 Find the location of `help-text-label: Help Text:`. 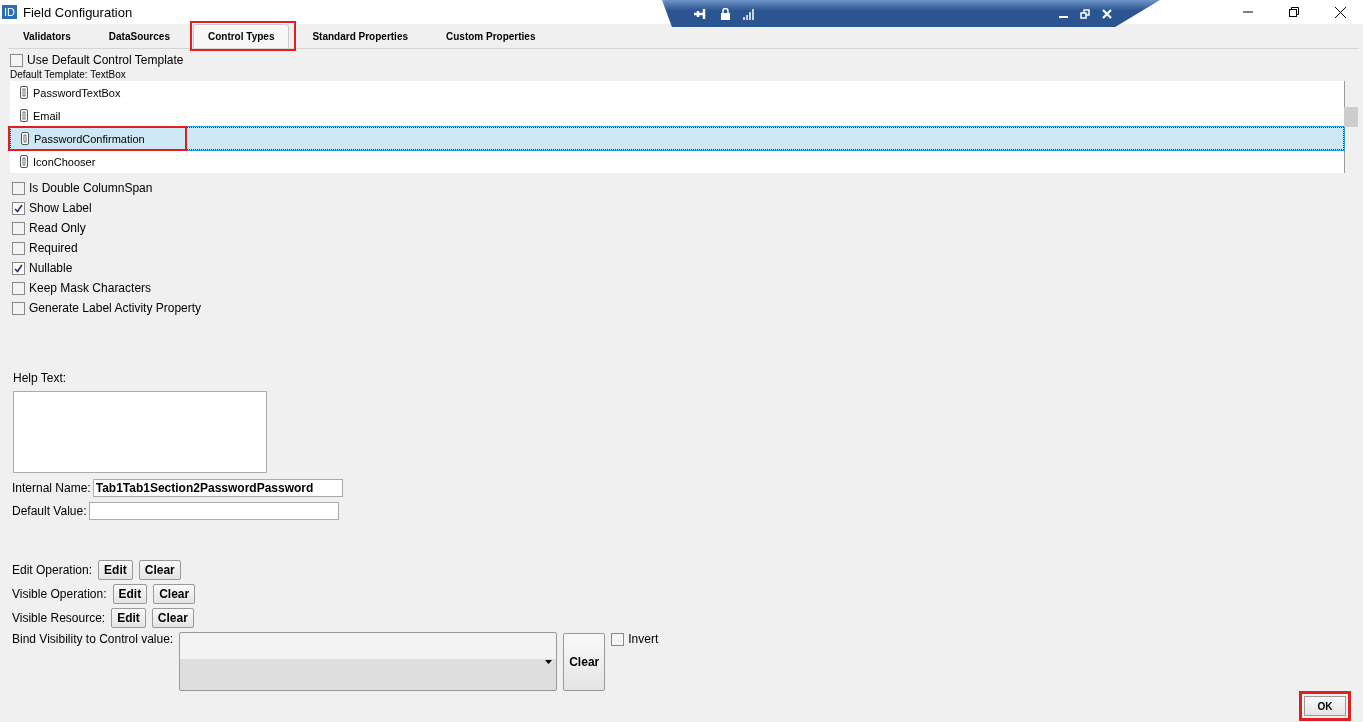

help-text-label: Help Text: is located at coordinates (40, 378).